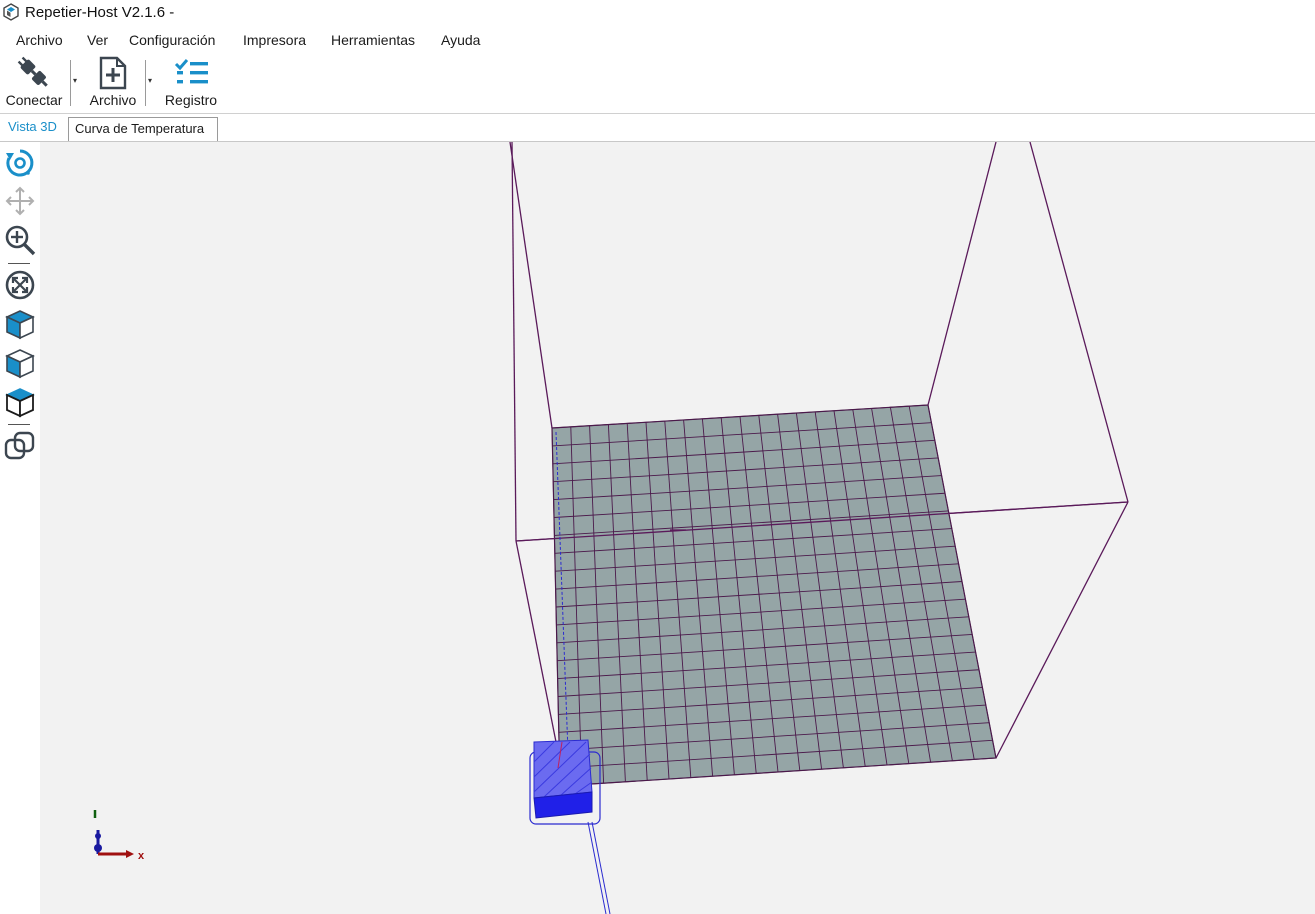  What do you see at coordinates (97, 40) in the screenshot?
I see `menu-ver: Ver` at bounding box center [97, 40].